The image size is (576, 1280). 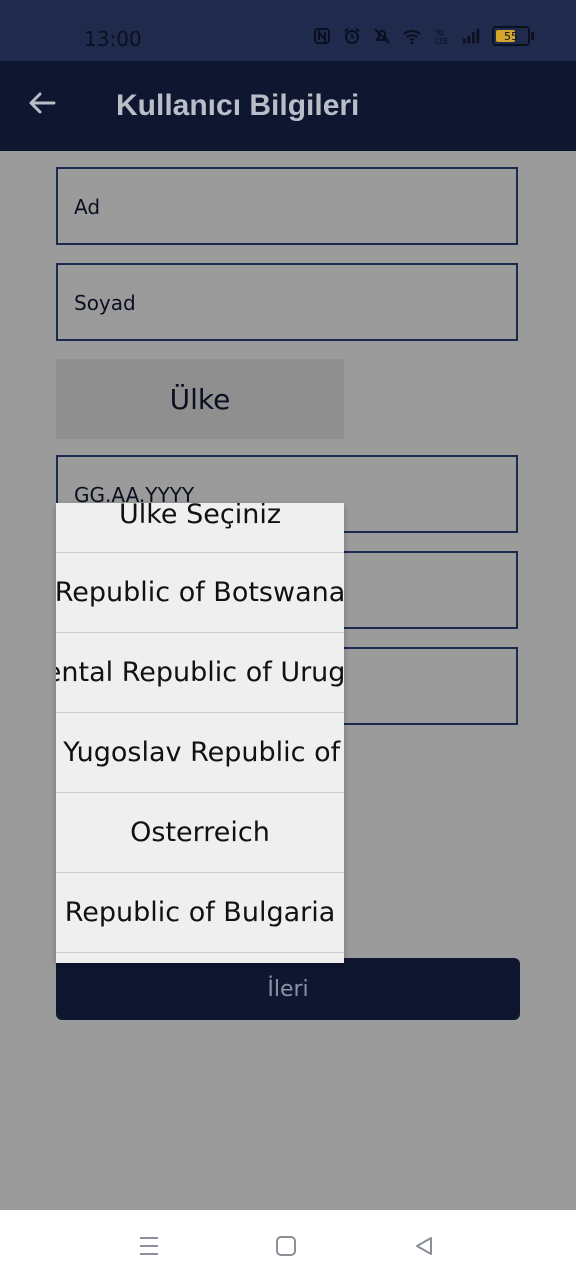 What do you see at coordinates (105, 303) in the screenshot?
I see `last-name-label: Soyad` at bounding box center [105, 303].